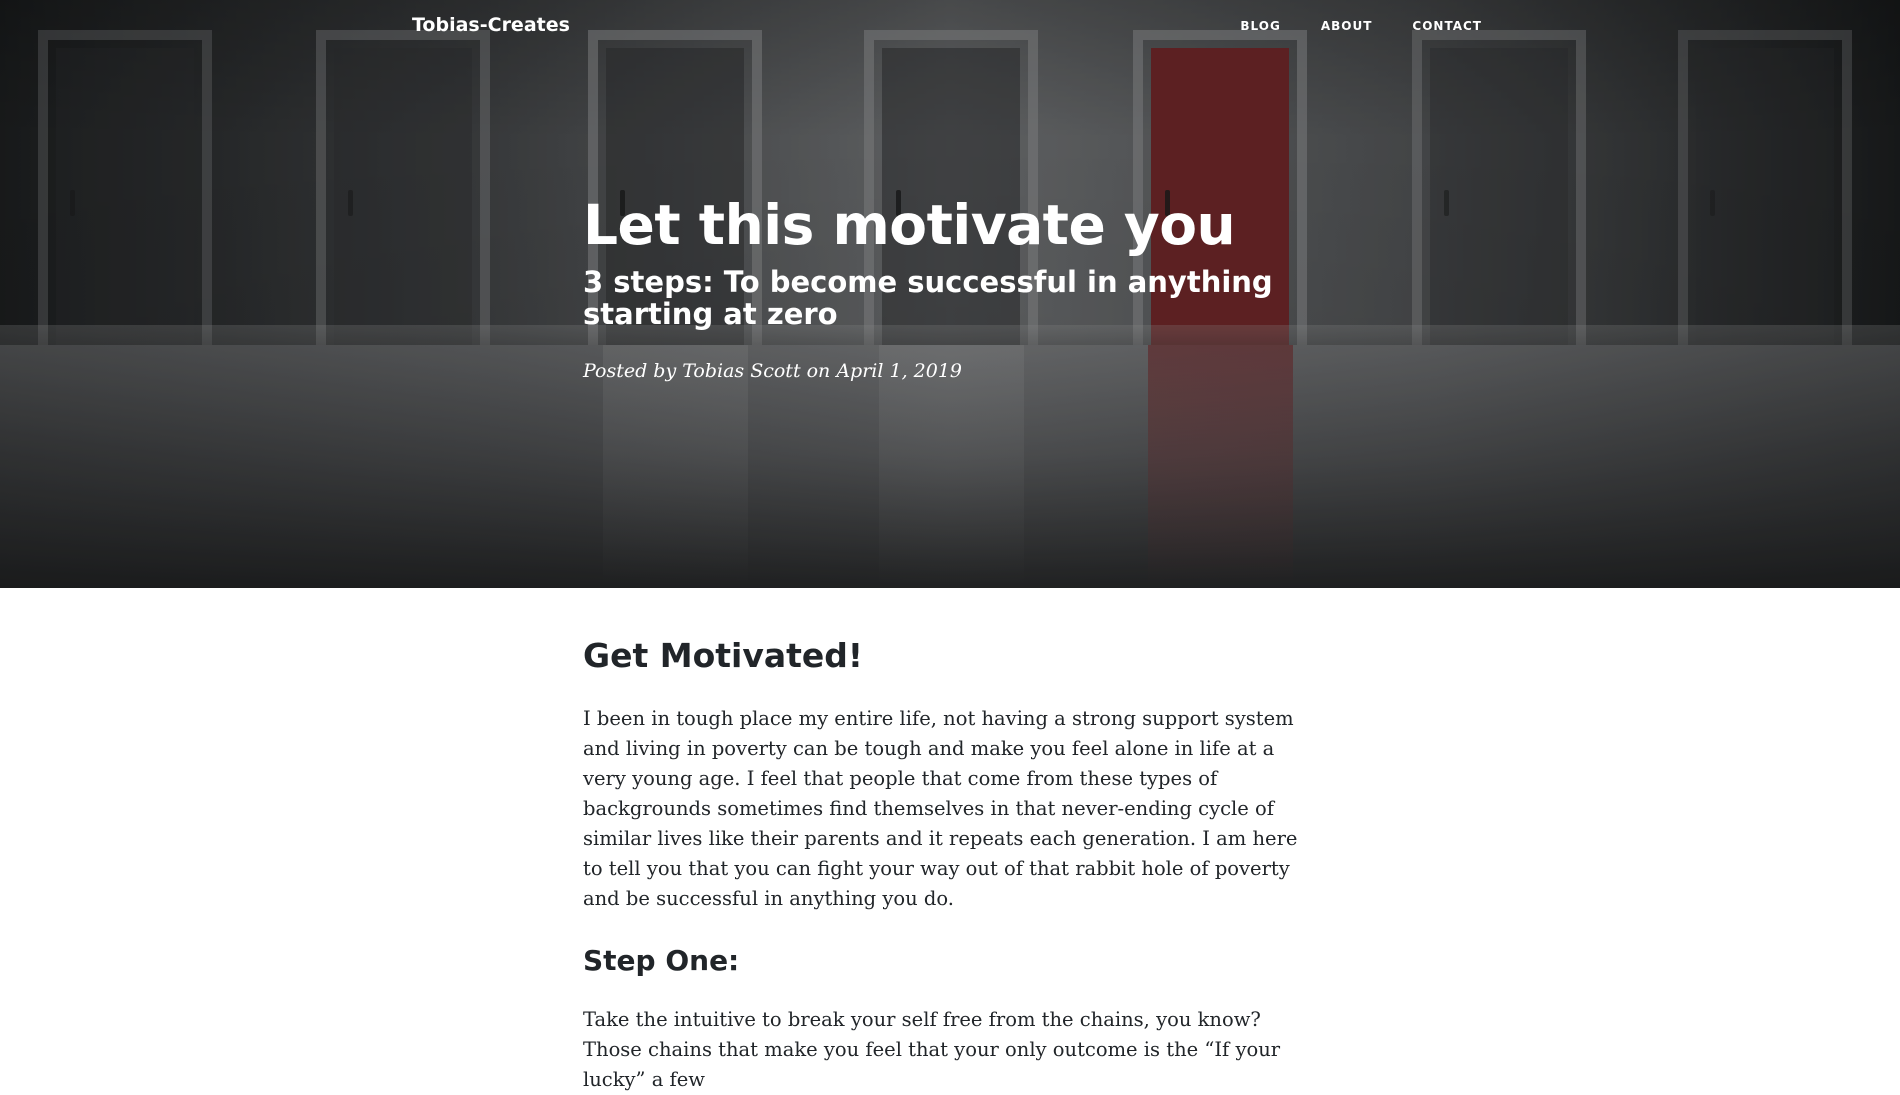 The image size is (1900, 1095). I want to click on main-nav: Tobias-Creates Blog About Contact, so click(950, 27).